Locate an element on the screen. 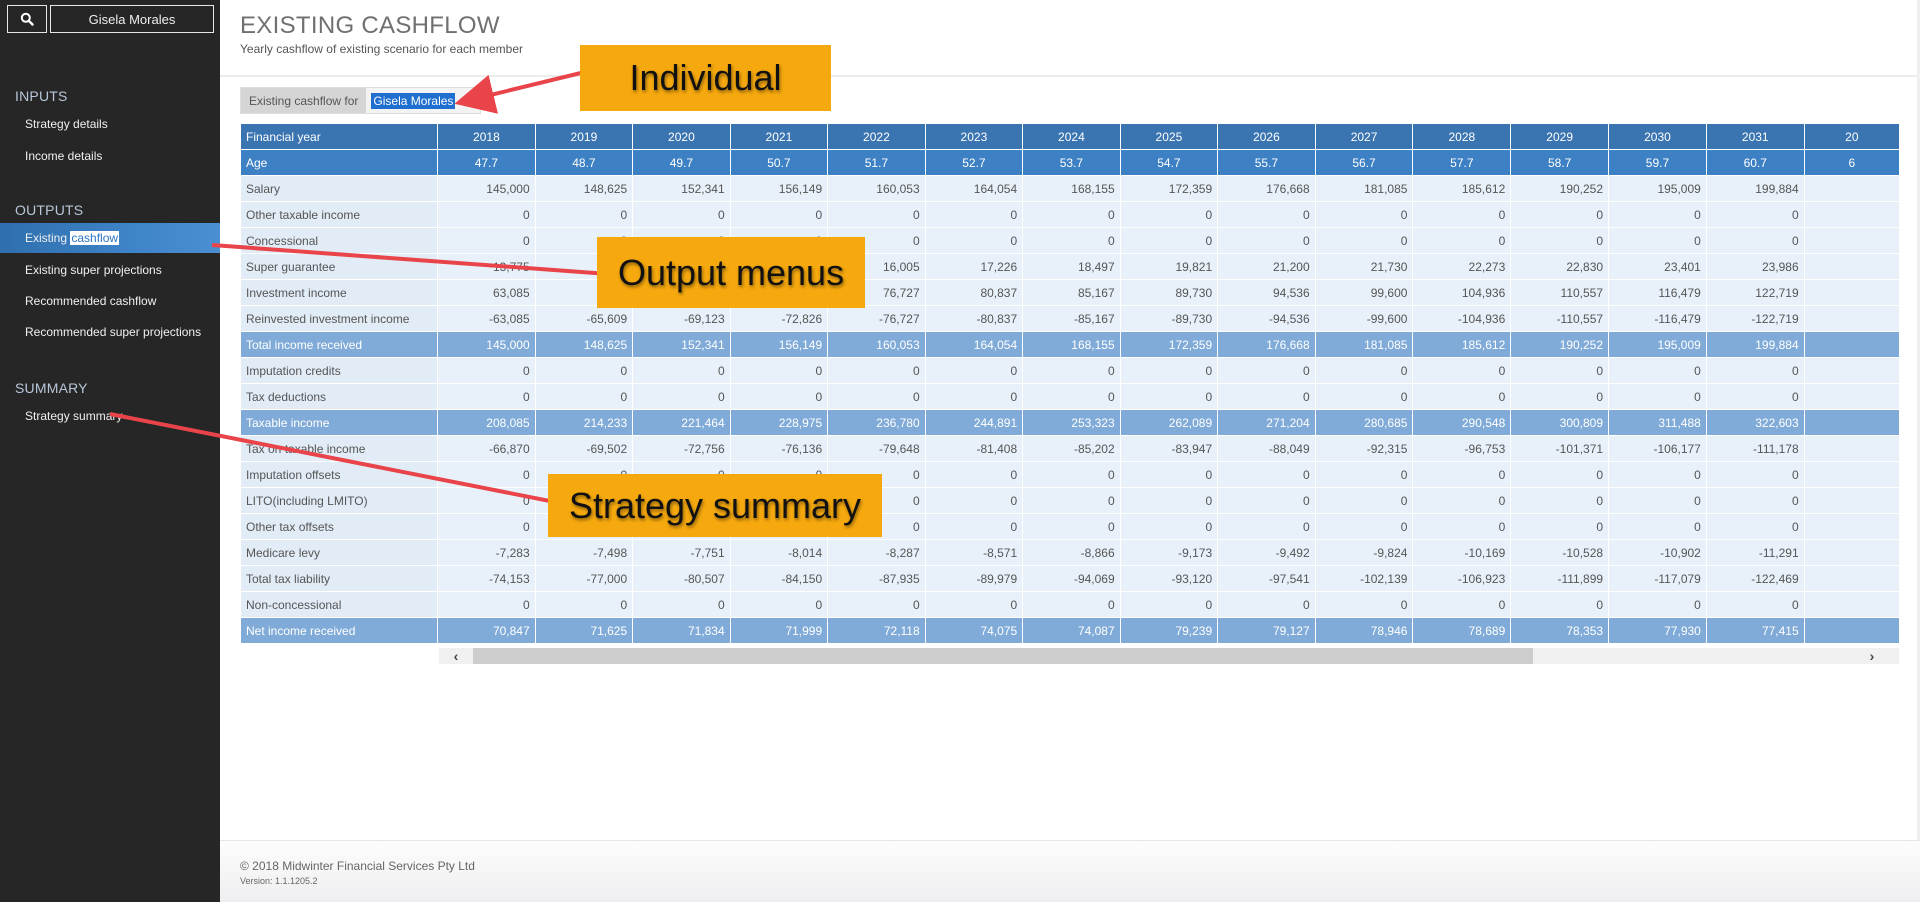 The width and height of the screenshot is (1920, 902). table-cell: 60.7 is located at coordinates (1755, 162).